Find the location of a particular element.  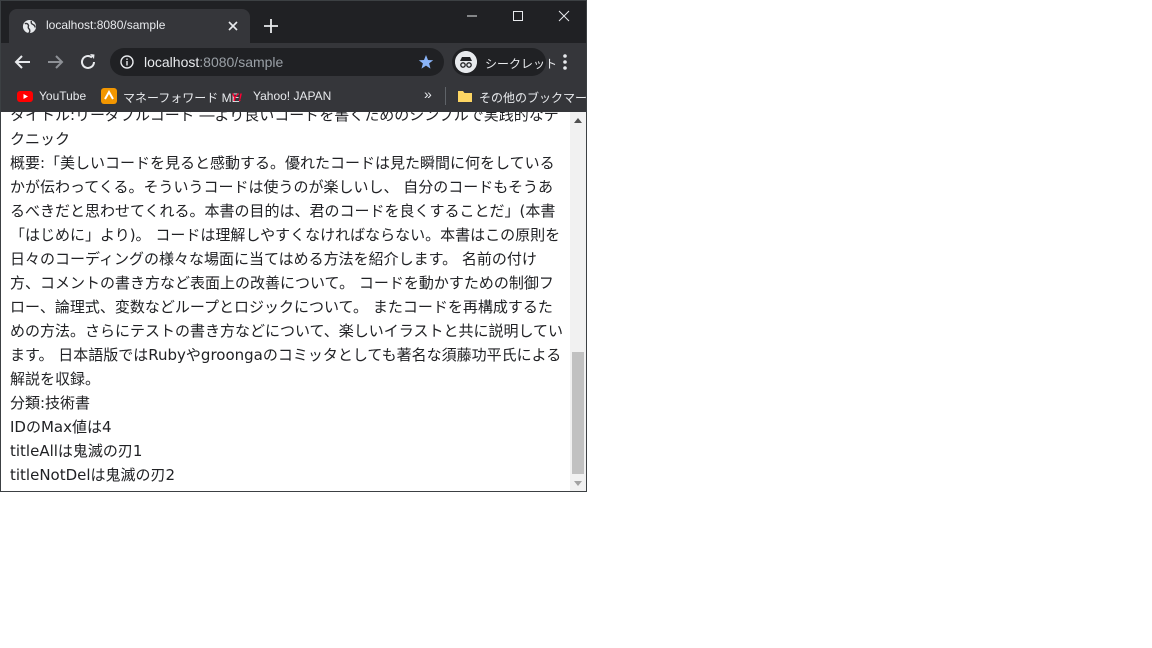

maximize-icon is located at coordinates (518, 16).